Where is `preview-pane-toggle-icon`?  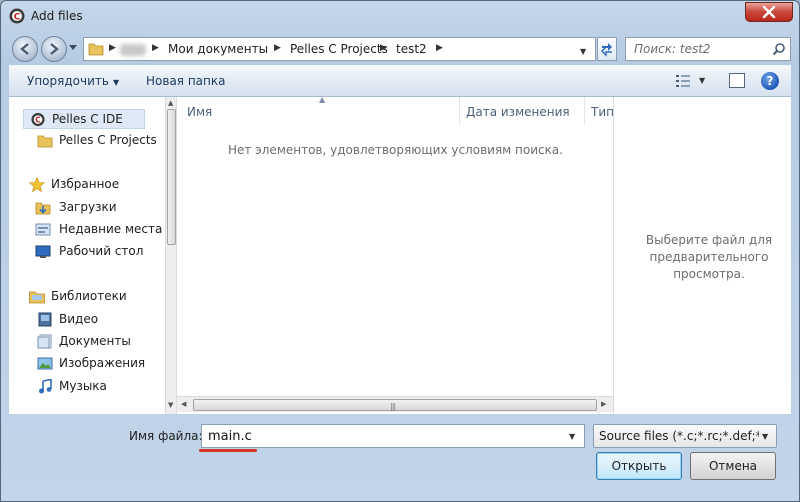 preview-pane-toggle-icon is located at coordinates (737, 80).